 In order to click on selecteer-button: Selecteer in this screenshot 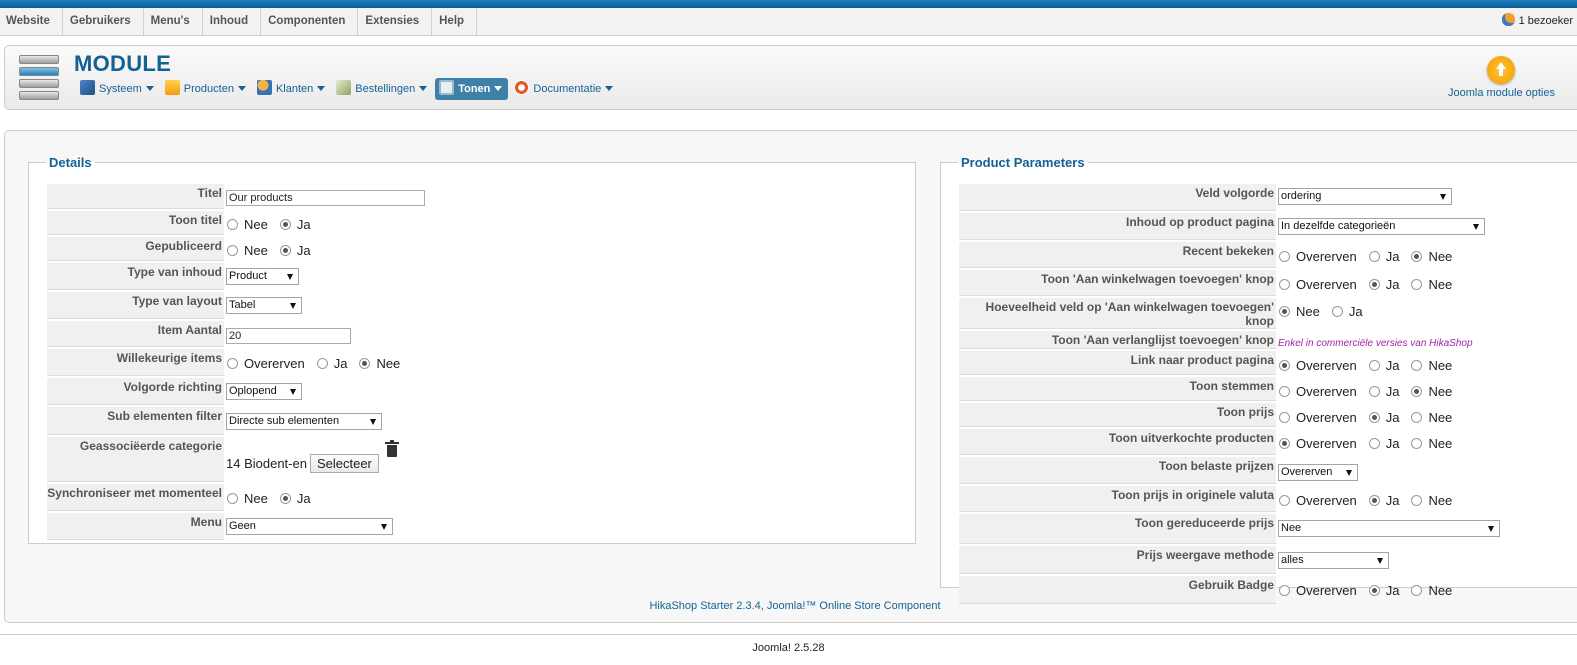, I will do `click(344, 463)`.